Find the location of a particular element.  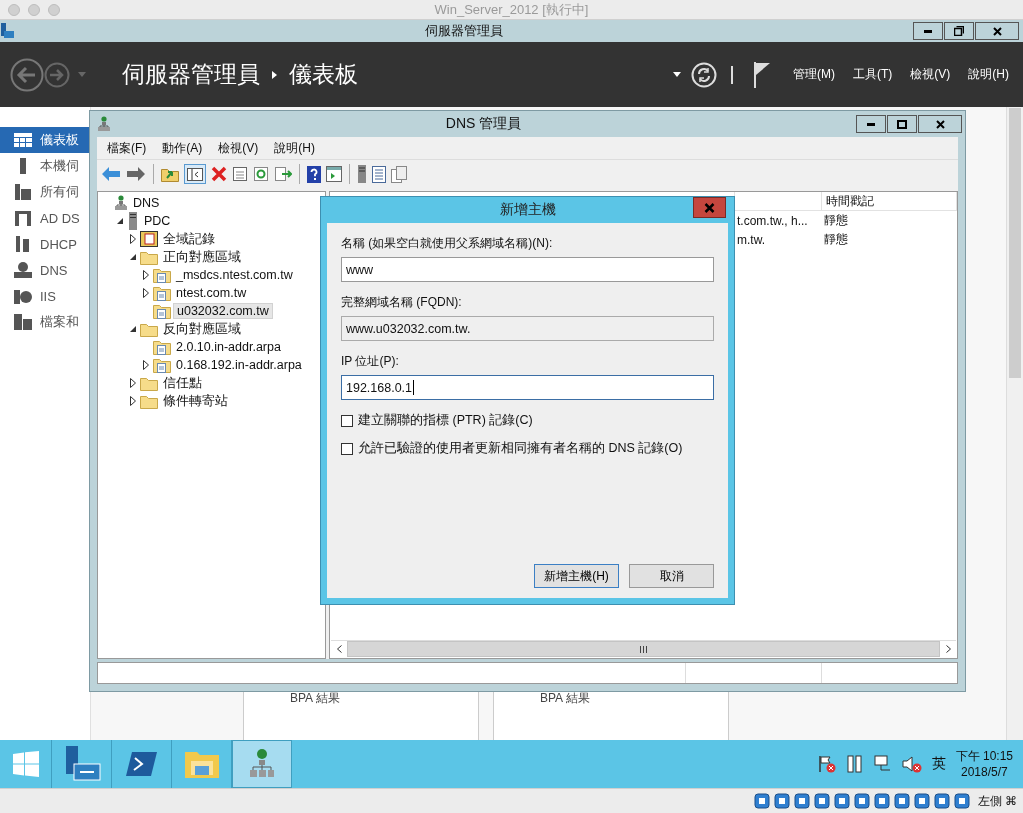

table-cell-text: m.tw. is located at coordinates (751, 239).